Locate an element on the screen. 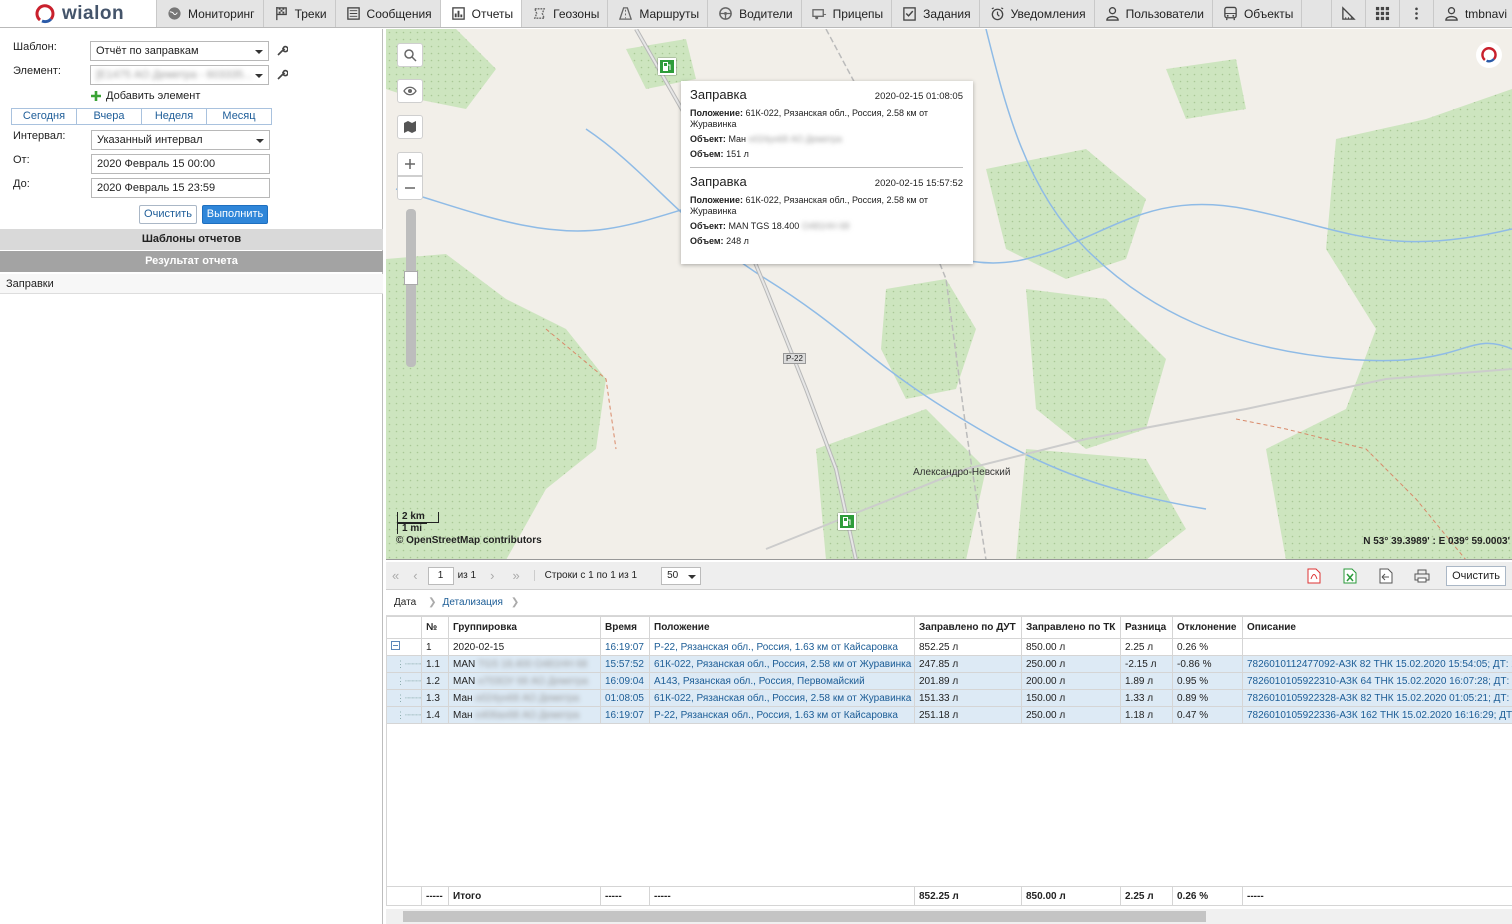  zoom-in-button is located at coordinates (410, 164).